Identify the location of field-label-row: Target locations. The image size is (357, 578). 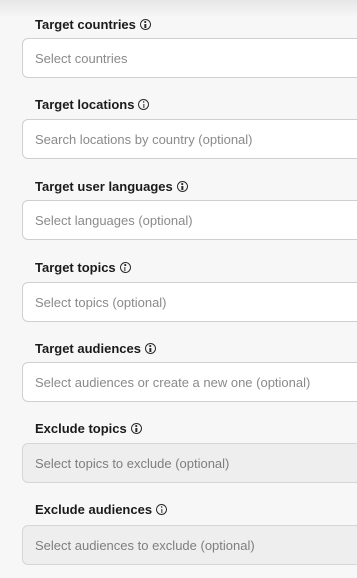
(92, 104).